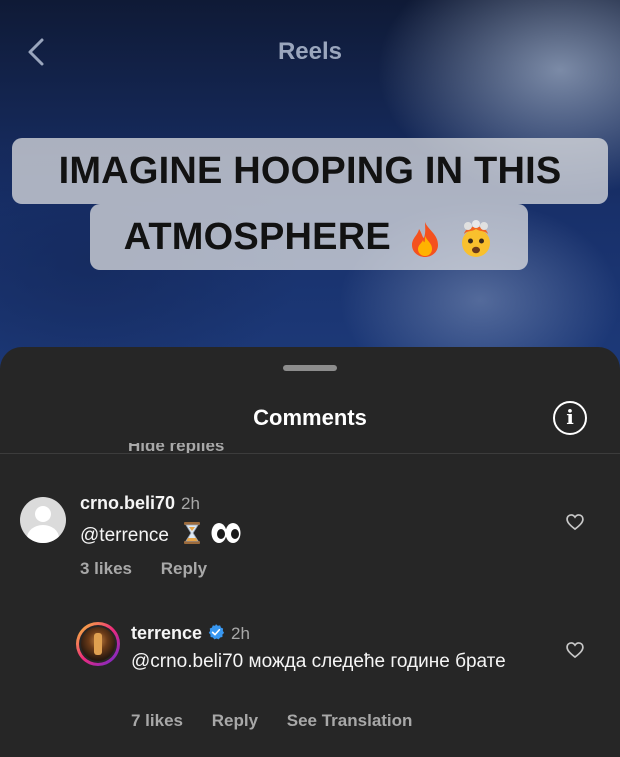 Image resolution: width=620 pixels, height=757 pixels. I want to click on caption-line-1: IMAGINE HOOPING IN THIS, so click(310, 171).